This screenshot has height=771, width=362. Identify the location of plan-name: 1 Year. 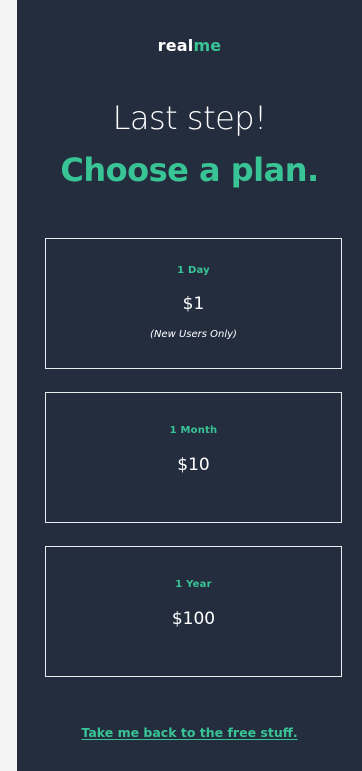
(193, 584).